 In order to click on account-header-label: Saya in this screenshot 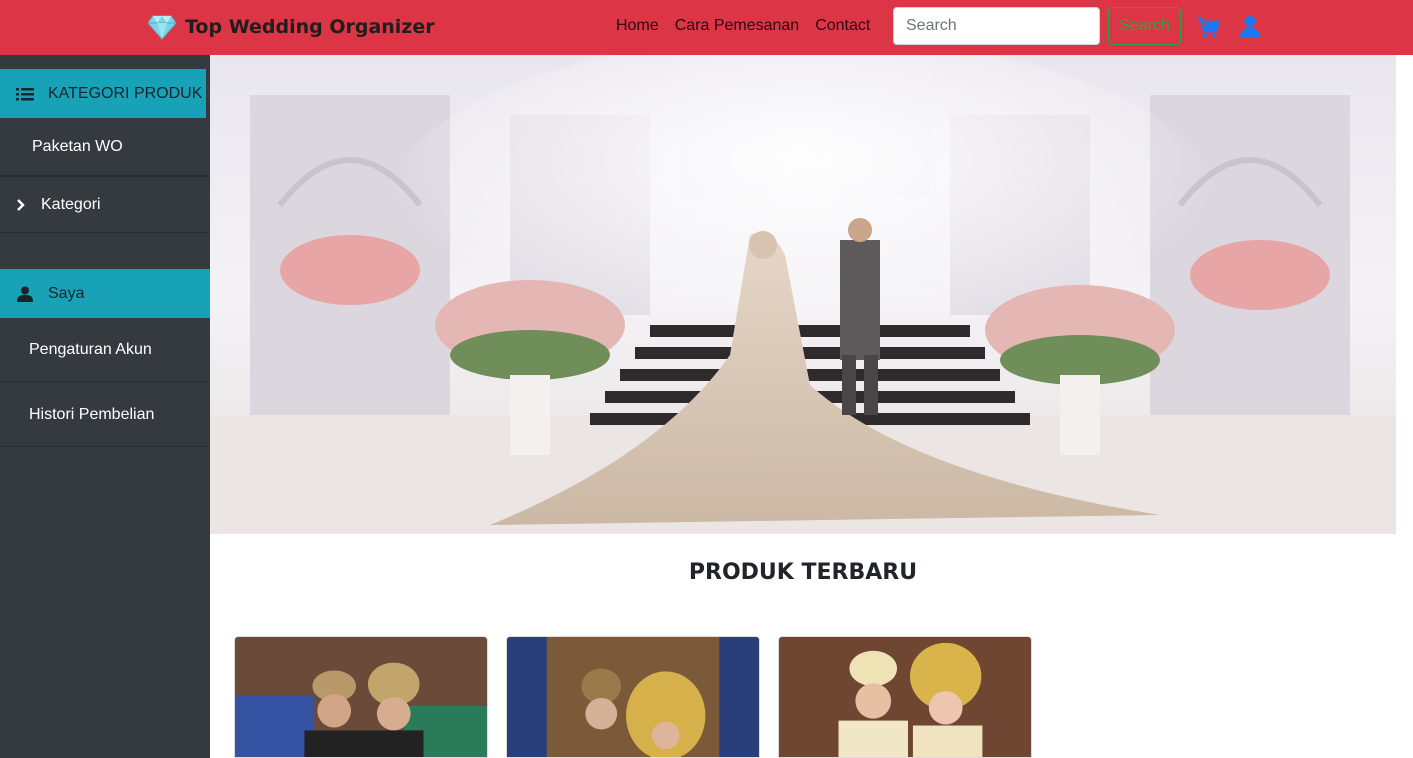, I will do `click(66, 293)`.